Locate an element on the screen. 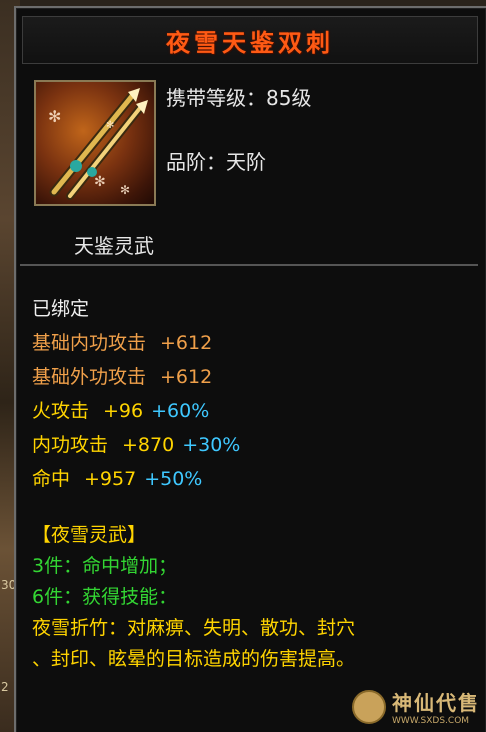 The image size is (486, 732). item-subtitle-bar: 天鉴灵武 is located at coordinates (249, 244).